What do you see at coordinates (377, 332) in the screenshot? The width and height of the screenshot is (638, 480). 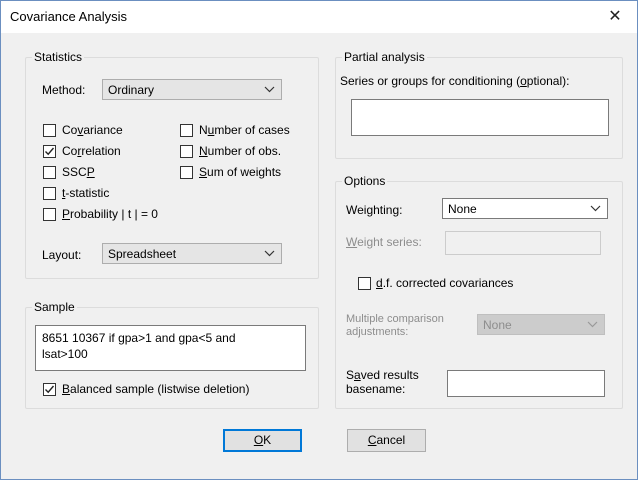 I see `multiple-comparison-label-2: adjustments:` at bounding box center [377, 332].